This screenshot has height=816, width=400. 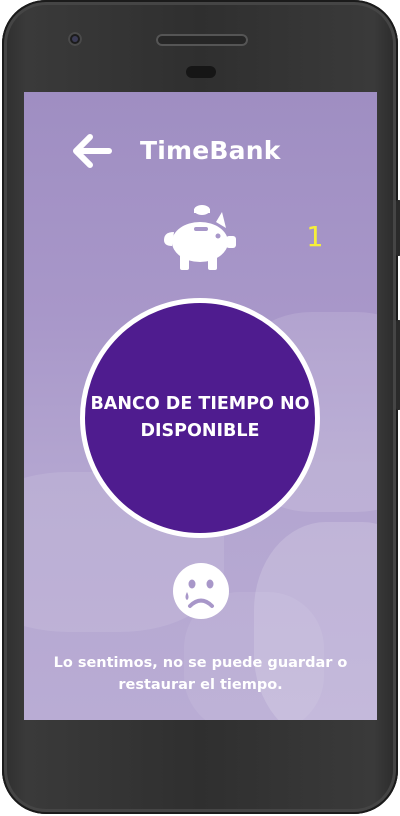 I want to click on front-camera, so click(x=75, y=39).